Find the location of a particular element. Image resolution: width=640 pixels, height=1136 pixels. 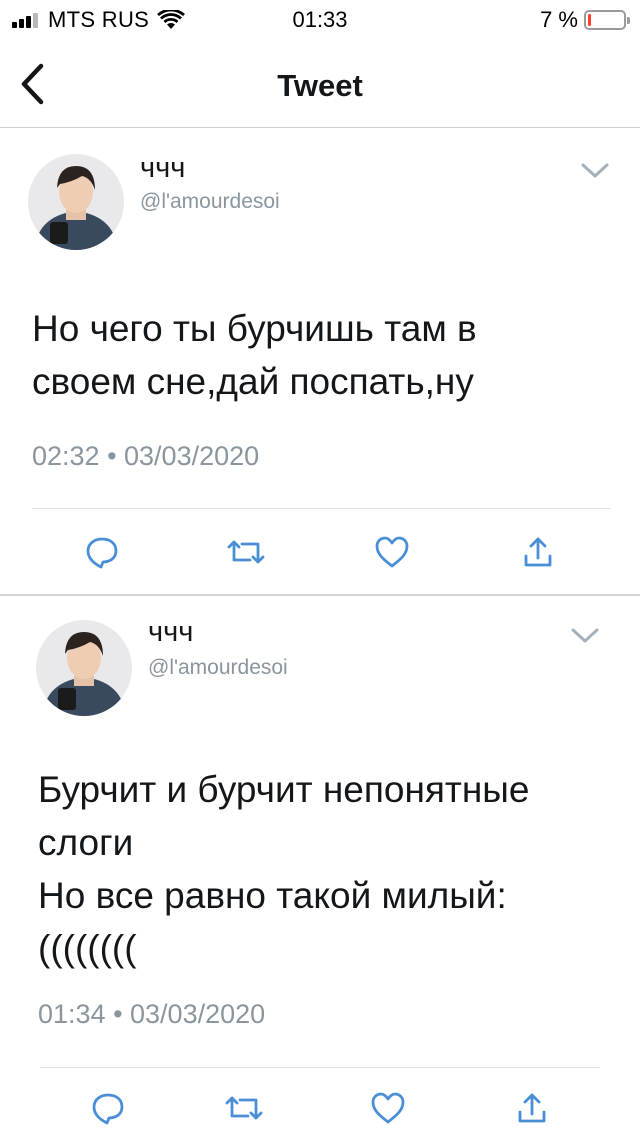

battery-level-fill is located at coordinates (589, 20).